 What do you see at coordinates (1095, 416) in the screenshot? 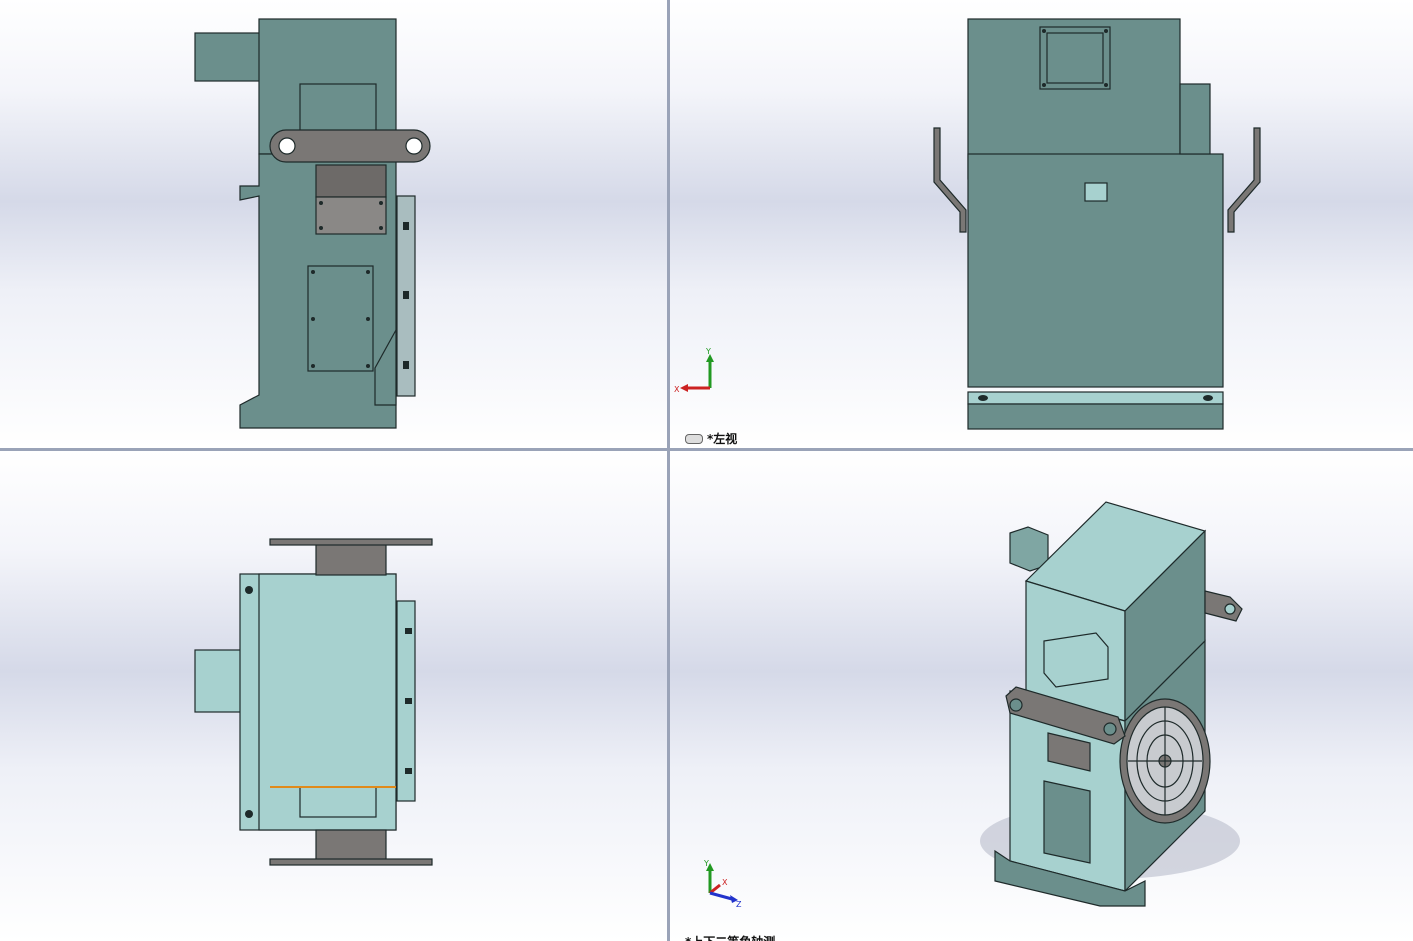
I see `base` at bounding box center [1095, 416].